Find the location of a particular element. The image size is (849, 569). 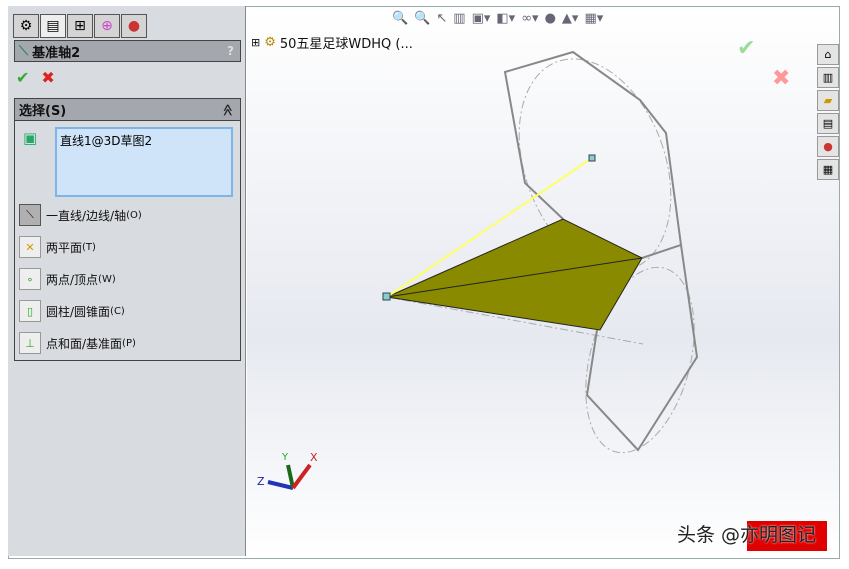

selection-box-icon: ▣ is located at coordinates (30, 138).